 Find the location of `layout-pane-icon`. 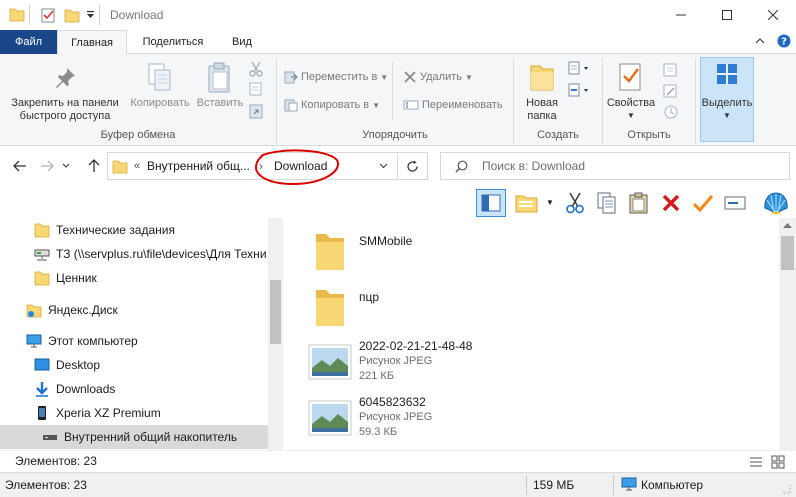

layout-pane-icon is located at coordinates (491, 203).